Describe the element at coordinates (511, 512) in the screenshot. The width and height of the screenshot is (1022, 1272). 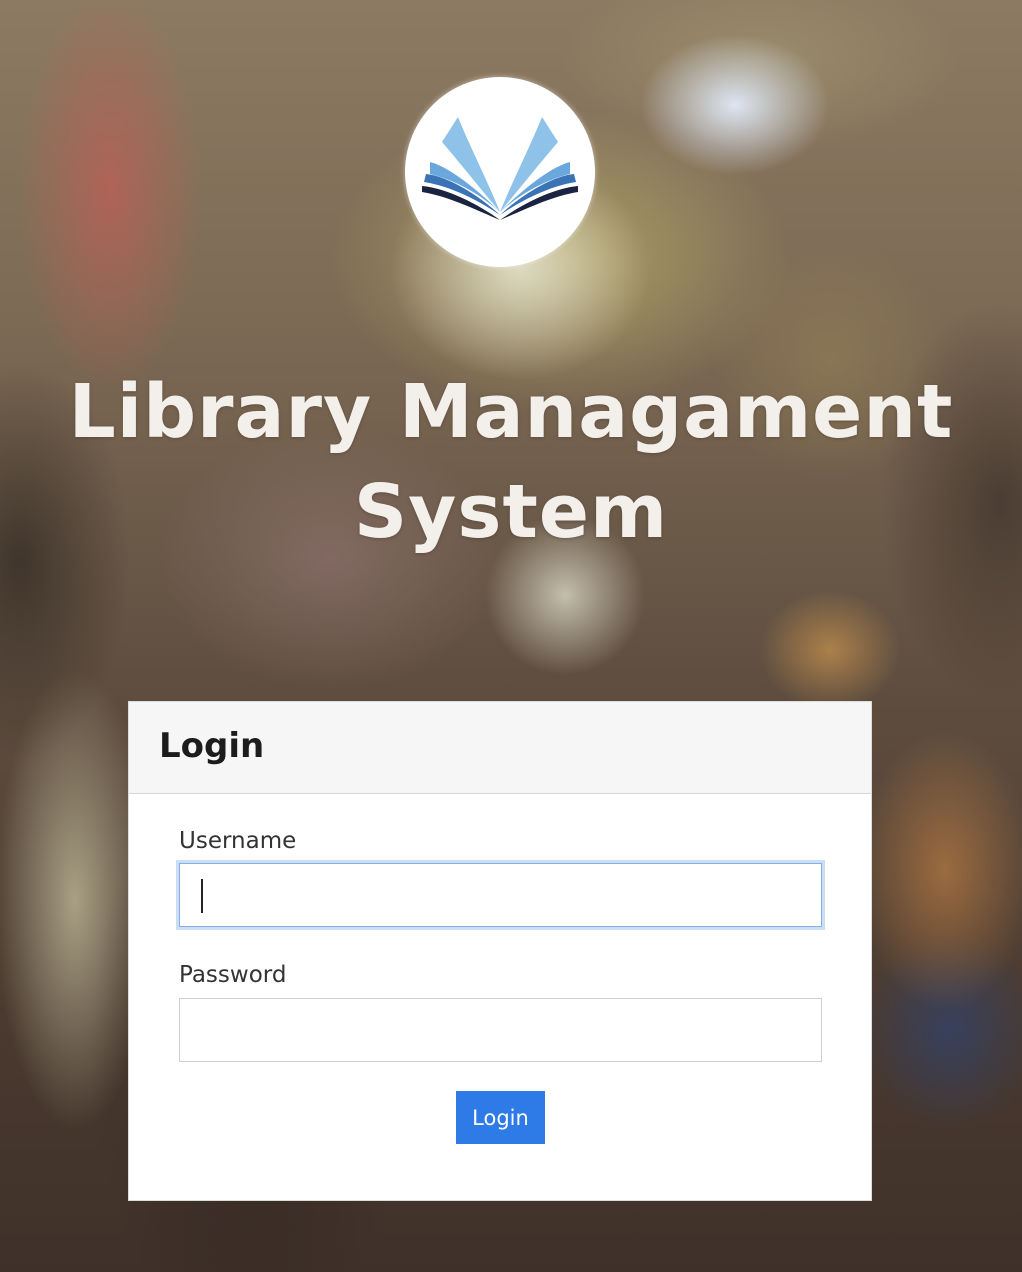
I see `app-title-line-2: System` at that location.